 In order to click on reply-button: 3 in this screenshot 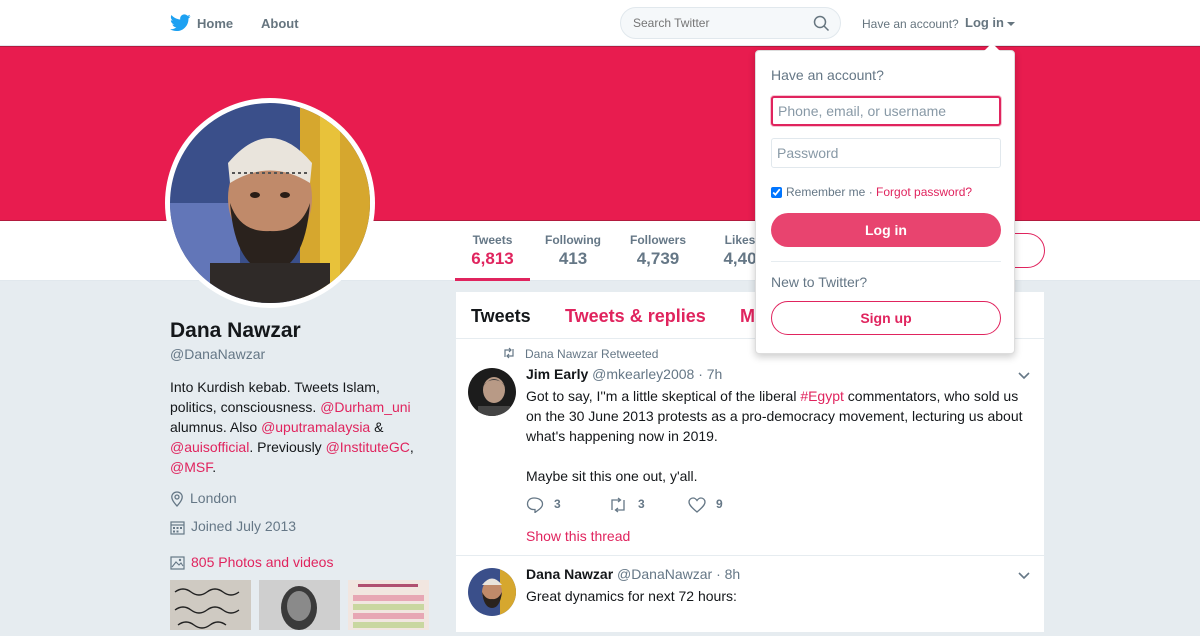, I will do `click(543, 505)`.